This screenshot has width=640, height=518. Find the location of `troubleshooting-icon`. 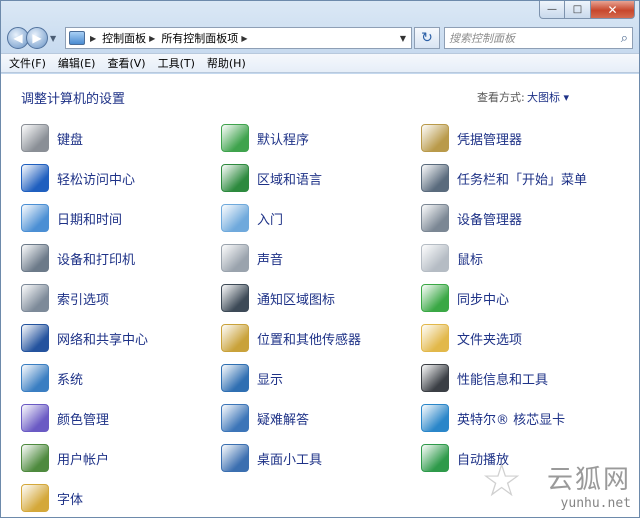

troubleshooting-icon is located at coordinates (235, 418).